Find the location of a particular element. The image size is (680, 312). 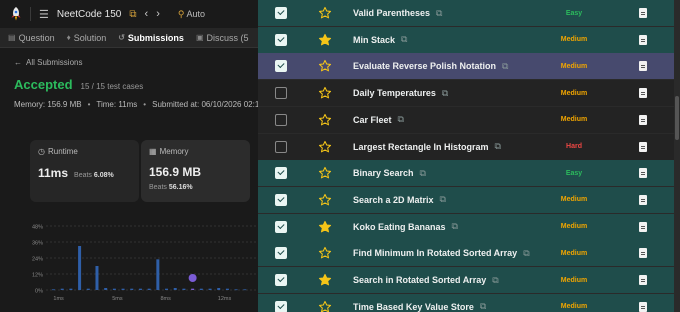

tab-solution: ♦ Solution is located at coordinates (87, 38).